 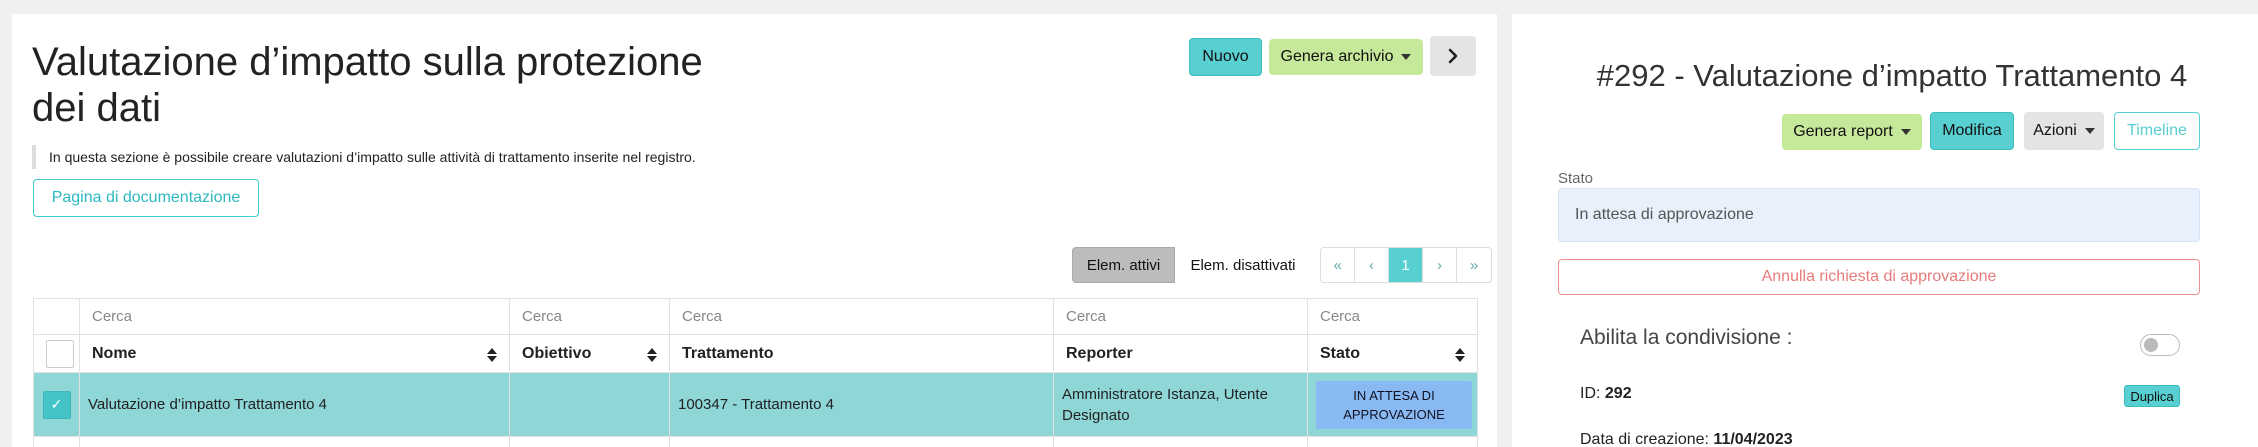 I want to click on filter-inactive-button: Elem. disattivati, so click(x=1243, y=265).